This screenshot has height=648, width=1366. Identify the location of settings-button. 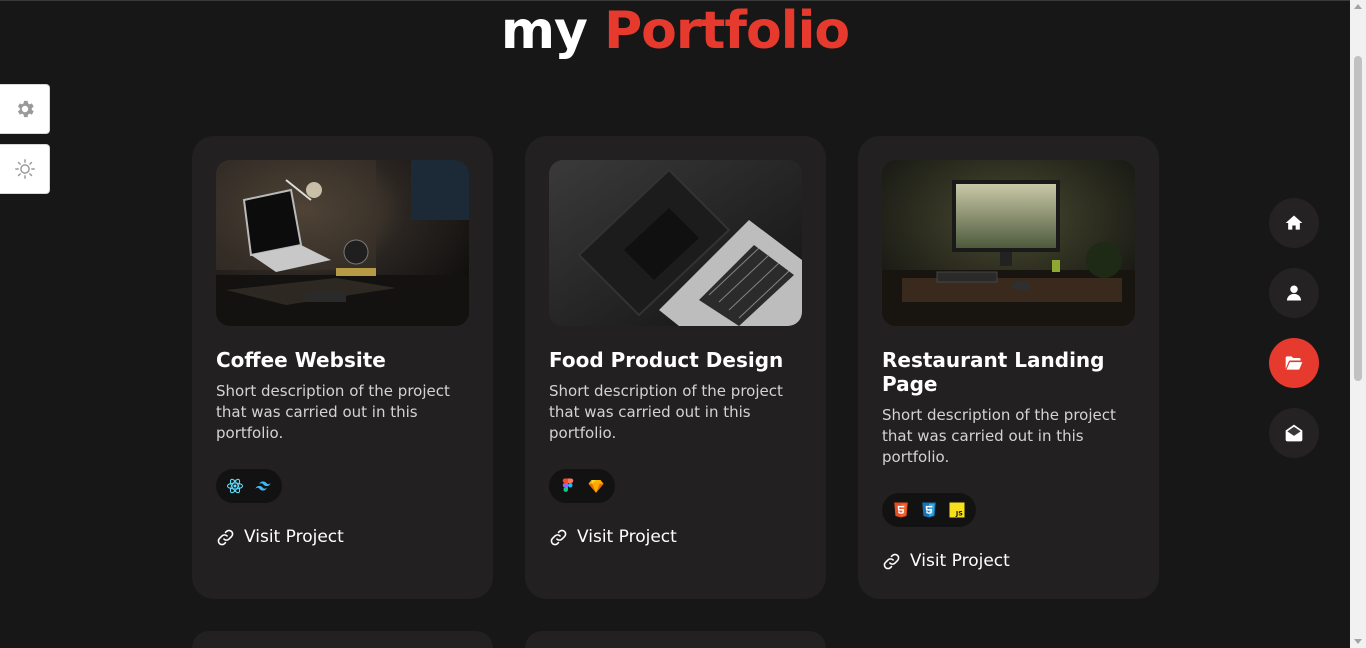
(25, 109).